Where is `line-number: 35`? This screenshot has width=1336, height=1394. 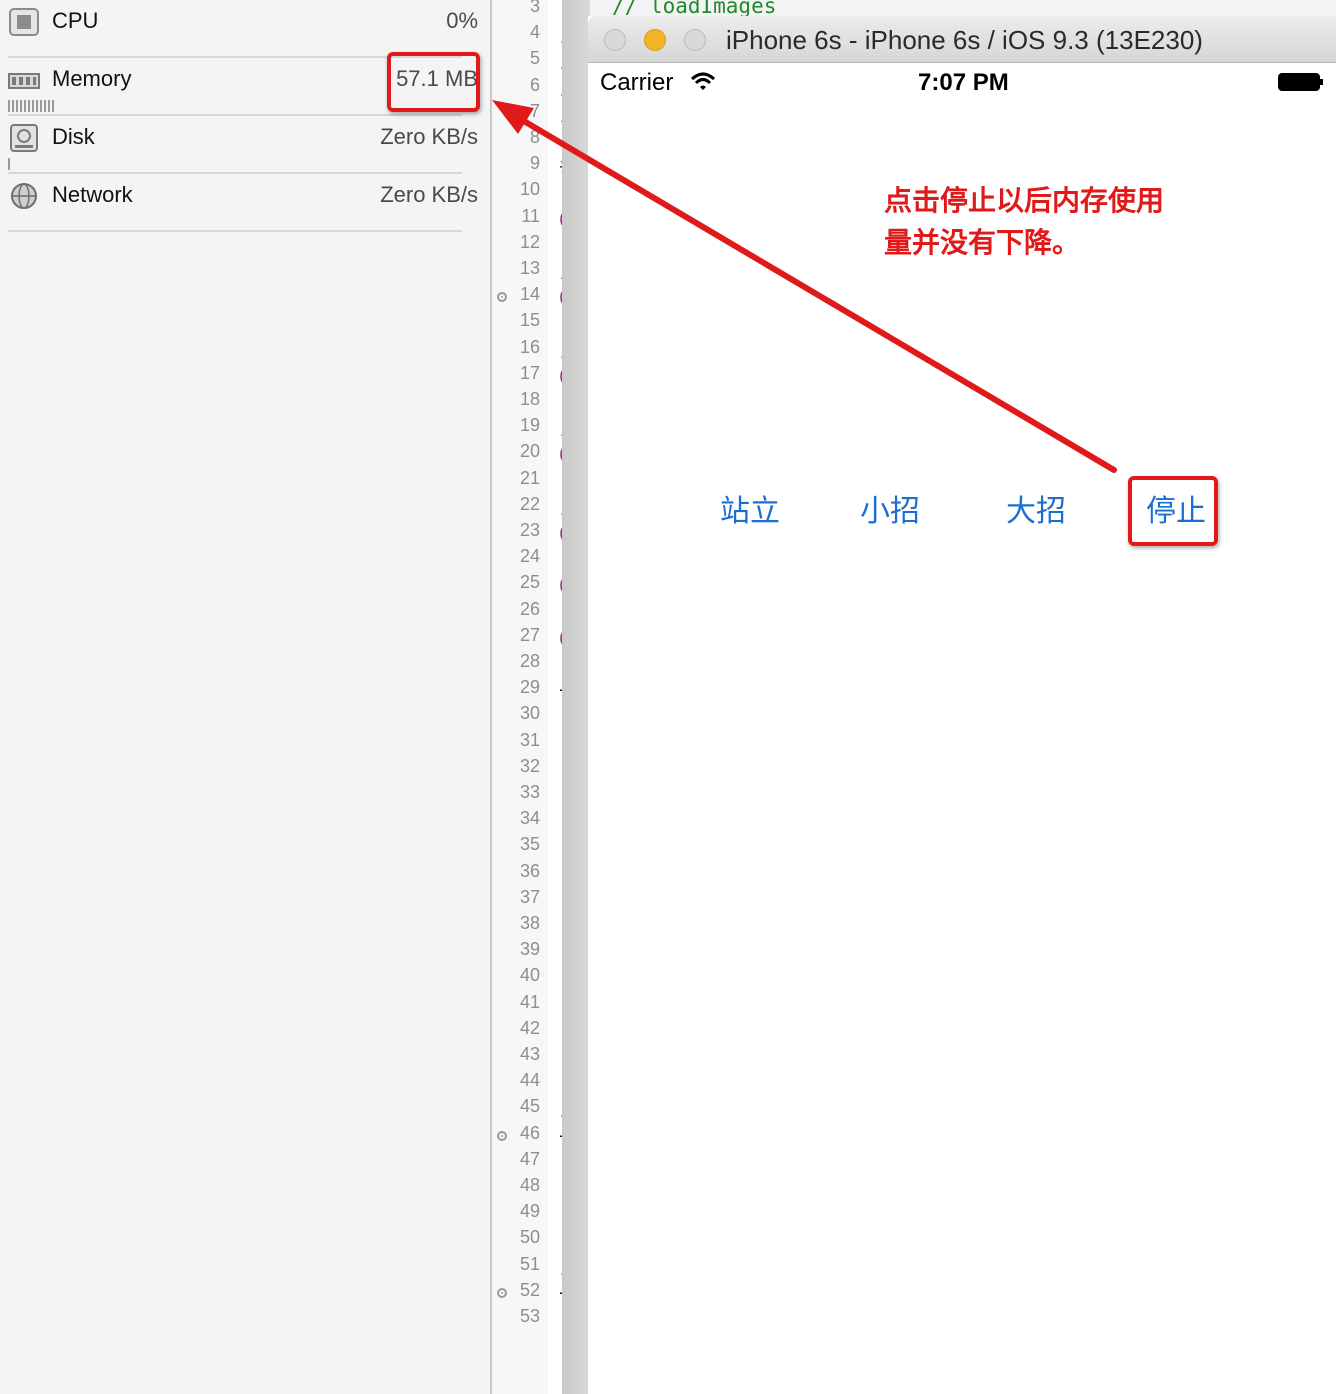
line-number: 35 is located at coordinates (529, 844).